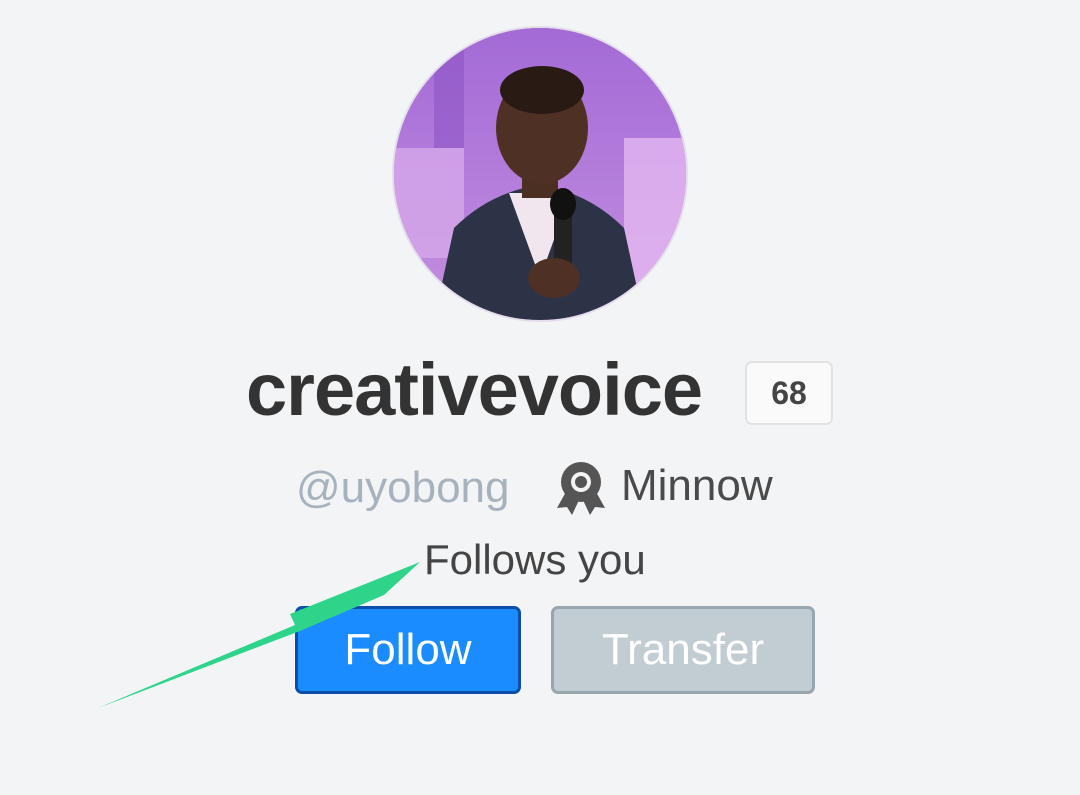 The height and width of the screenshot is (795, 1080). Describe the element at coordinates (581, 488) in the screenshot. I see `award-ribbon-icon` at that location.